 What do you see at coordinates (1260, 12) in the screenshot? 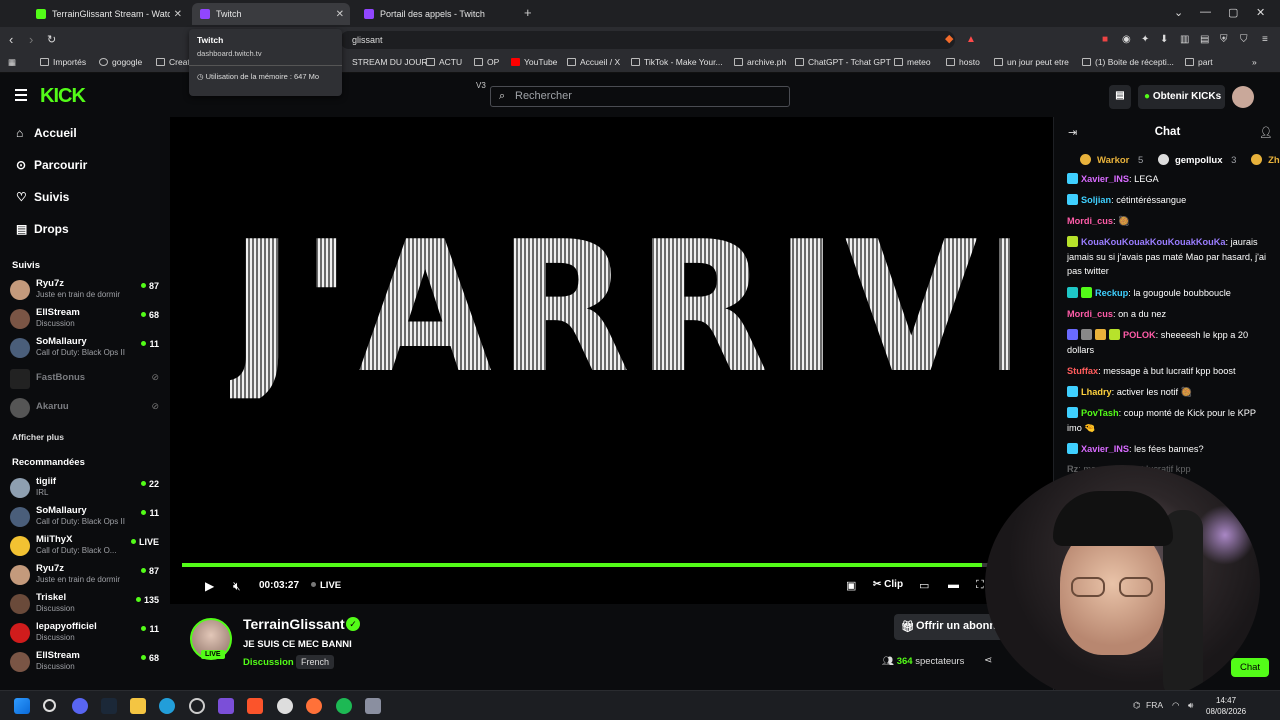
I see `close-window-button: ✕` at bounding box center [1260, 12].